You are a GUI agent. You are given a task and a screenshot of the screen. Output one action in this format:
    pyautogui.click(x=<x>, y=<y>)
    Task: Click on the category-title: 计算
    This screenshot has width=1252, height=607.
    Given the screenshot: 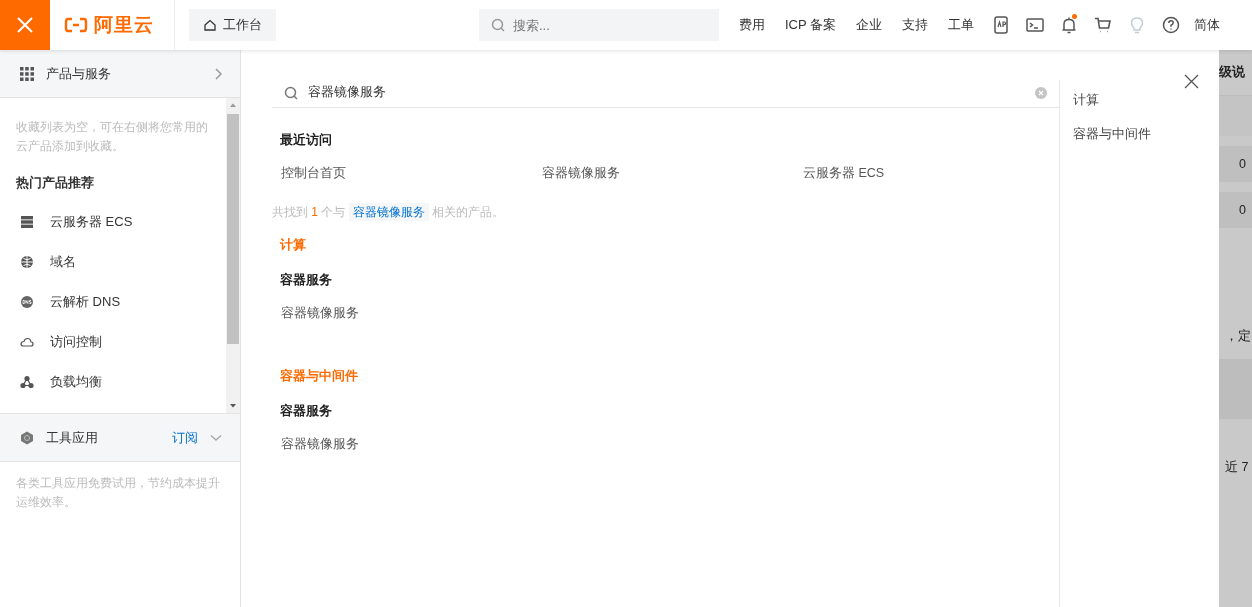 What is the action you would take?
    pyautogui.click(x=293, y=245)
    